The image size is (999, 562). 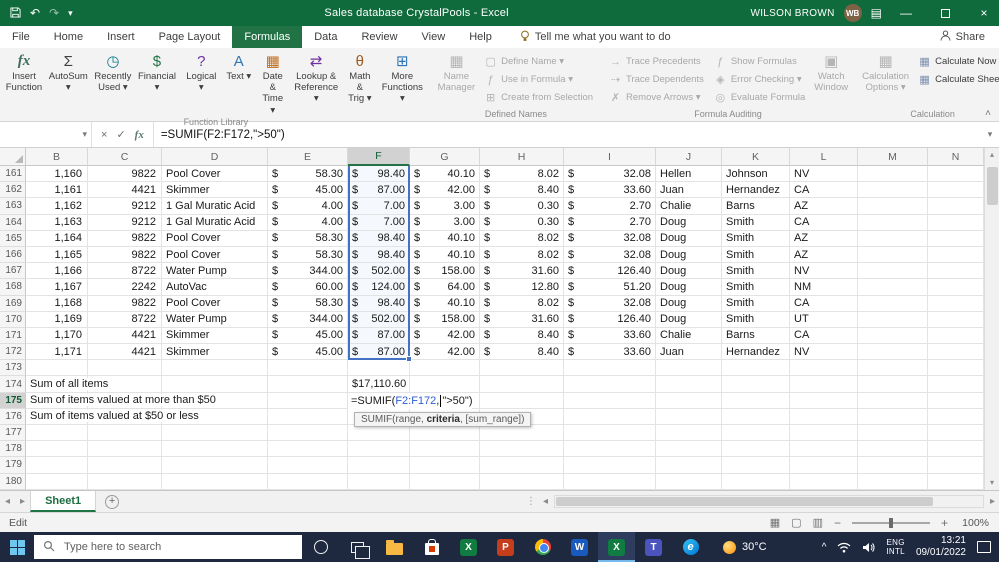 What do you see at coordinates (824, 319) in the screenshot?
I see `cell-L170: UT` at bounding box center [824, 319].